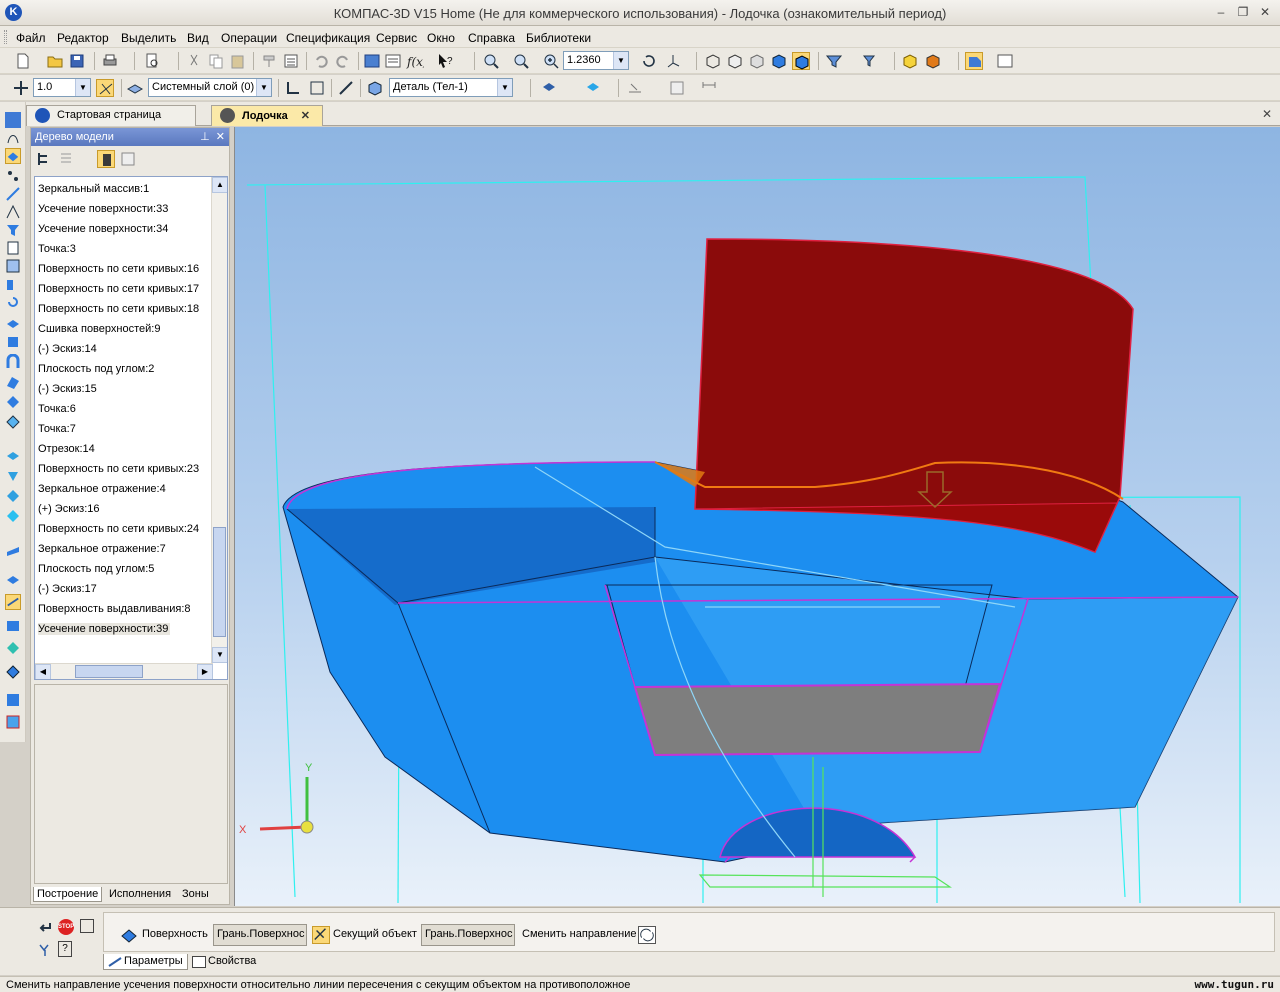  I want to click on stop-icon: STOP, so click(66, 927).